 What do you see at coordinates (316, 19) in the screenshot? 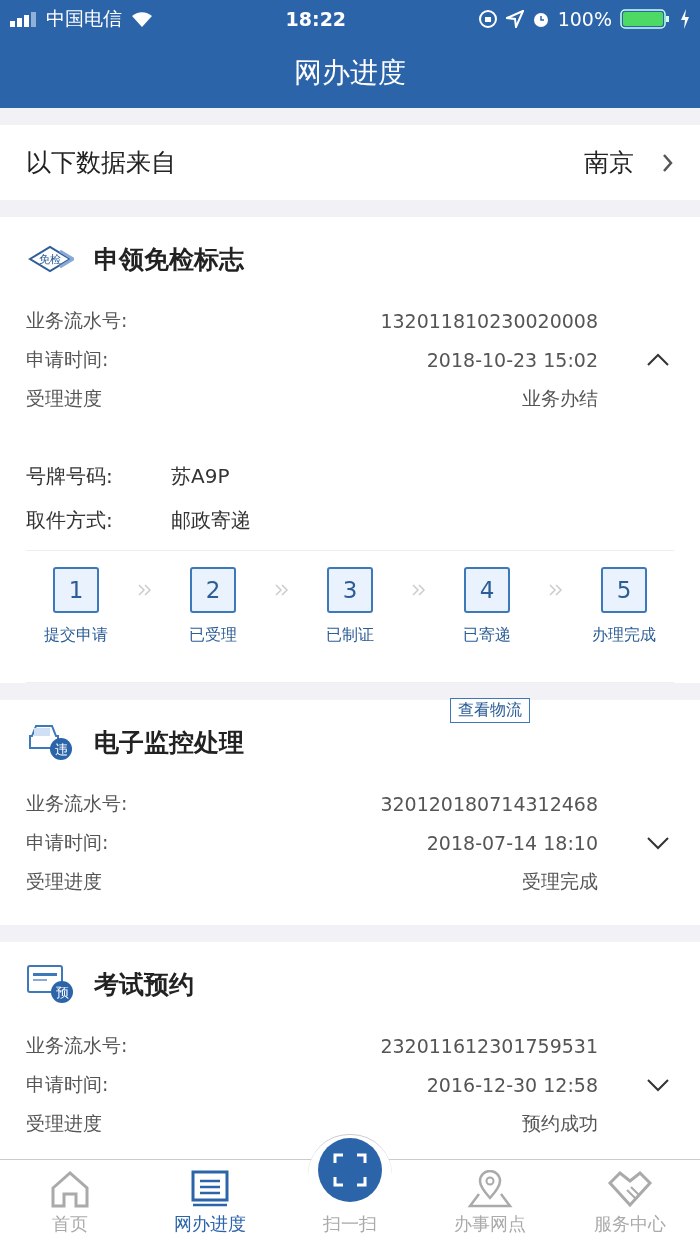
I see `clock-time: 18:22` at bounding box center [316, 19].